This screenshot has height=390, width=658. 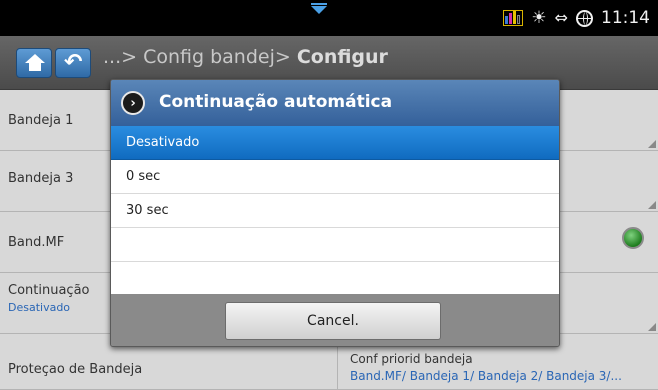 What do you see at coordinates (75, 369) in the screenshot?
I see `row-label: Proteçao de Bandeja` at bounding box center [75, 369].